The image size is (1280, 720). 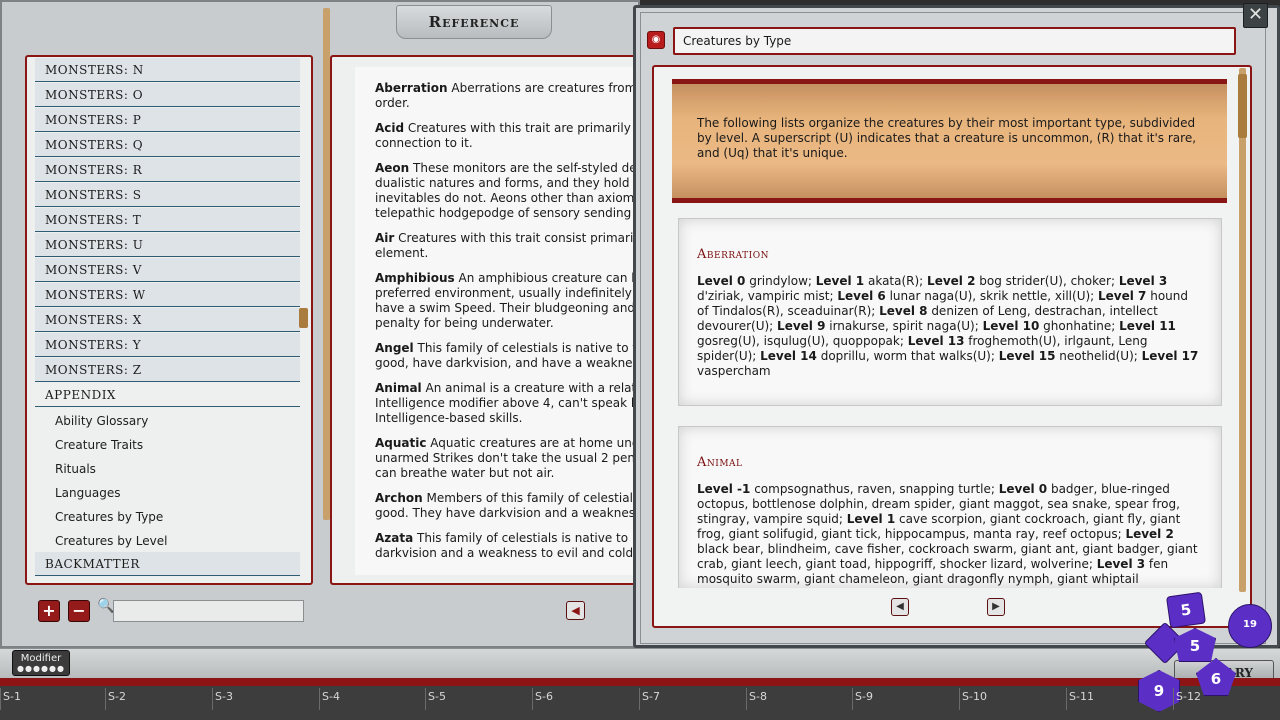 I want to click on index-scrollbar-thumb, so click(x=303, y=318).